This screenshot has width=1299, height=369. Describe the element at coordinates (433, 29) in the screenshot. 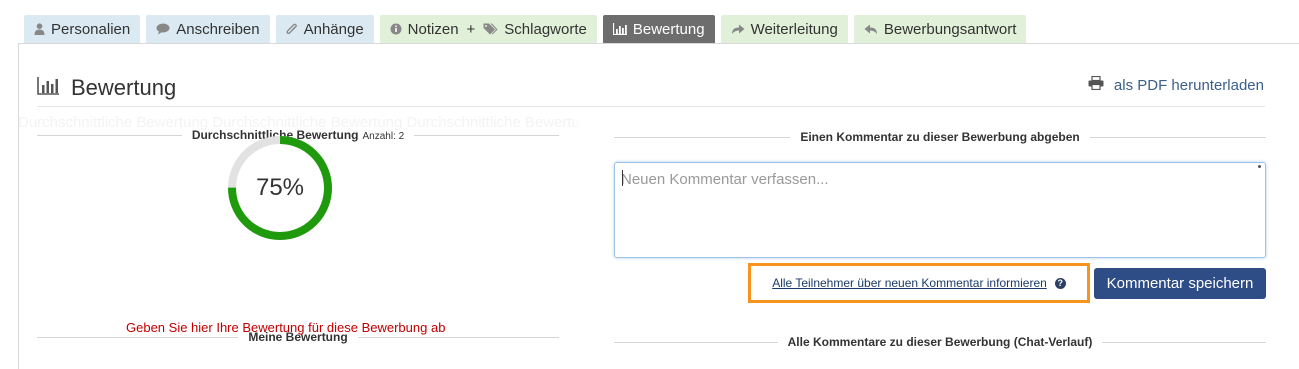

I see `tab-label-notizen: Notizen` at that location.